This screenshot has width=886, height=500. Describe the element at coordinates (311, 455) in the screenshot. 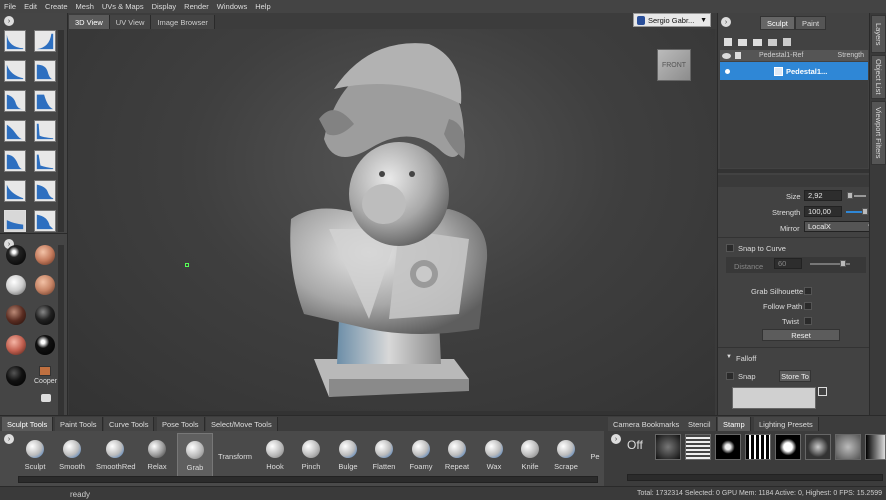

I see `tool-pinch: Pinch` at that location.